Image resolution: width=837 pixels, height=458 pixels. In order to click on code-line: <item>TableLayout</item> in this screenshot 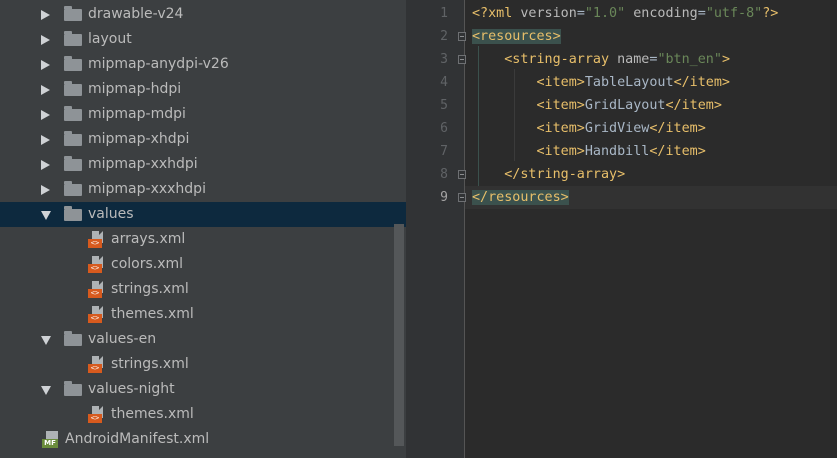, I will do `click(601, 82)`.